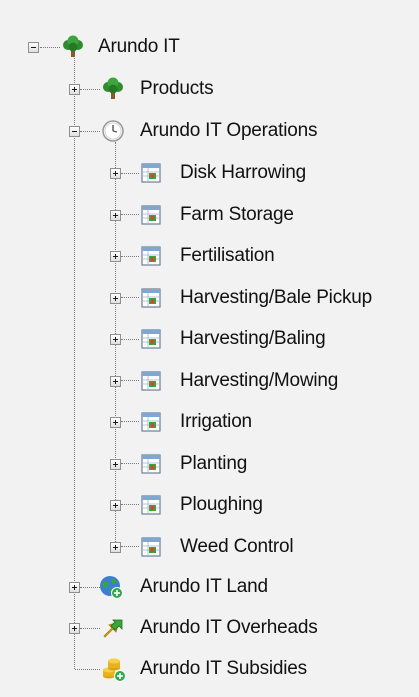  What do you see at coordinates (229, 131) in the screenshot?
I see `tree-node-label: Arundo IT Operations` at bounding box center [229, 131].